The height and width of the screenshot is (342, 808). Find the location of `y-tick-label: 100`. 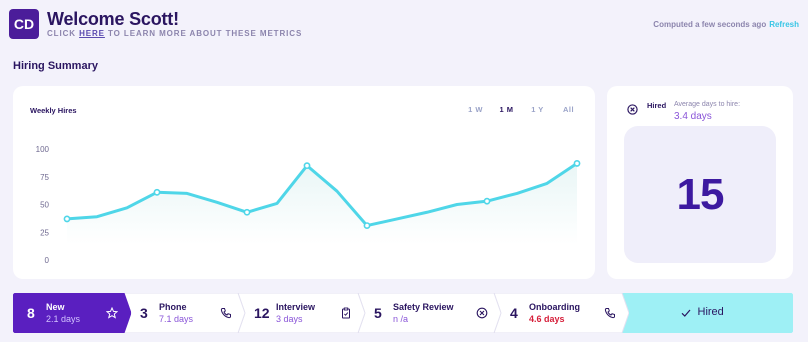

y-tick-label: 100 is located at coordinates (43, 149).